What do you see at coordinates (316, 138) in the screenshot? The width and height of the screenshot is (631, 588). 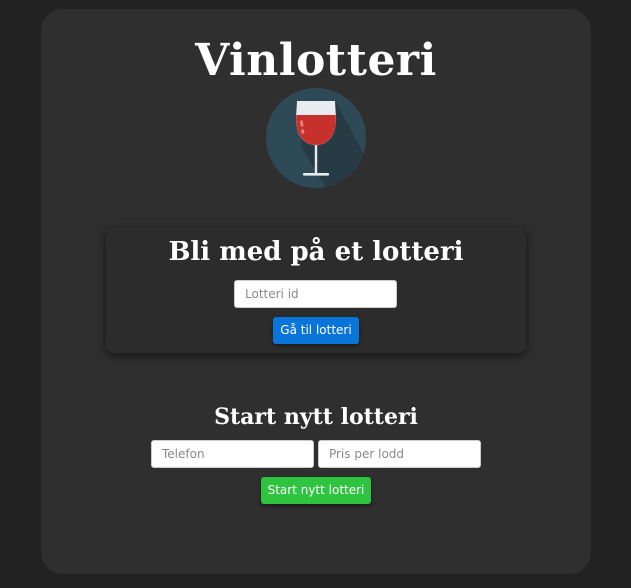 I see `wine-glass-icon` at bounding box center [316, 138].